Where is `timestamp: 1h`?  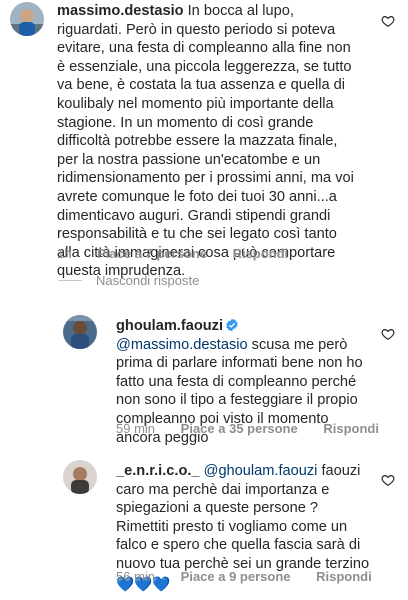
timestamp: 1h is located at coordinates (64, 253).